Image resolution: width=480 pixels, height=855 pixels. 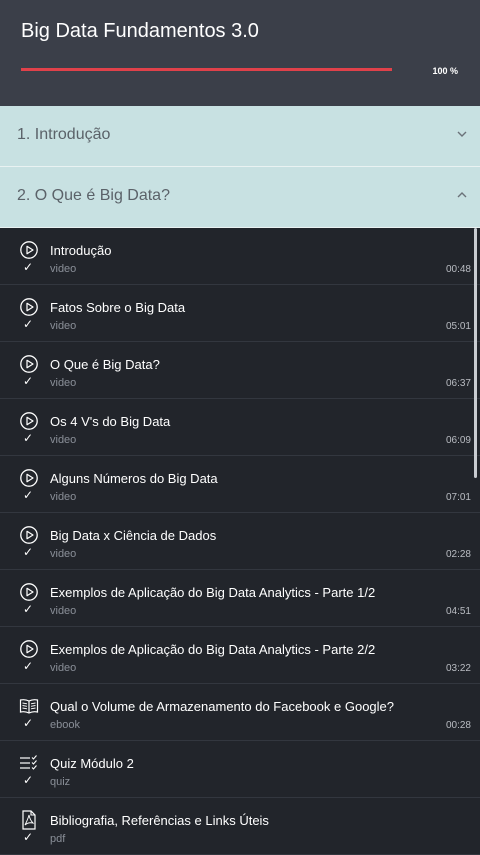 I want to click on lesson-title: Os 4 V's do Big Data, so click(x=110, y=421).